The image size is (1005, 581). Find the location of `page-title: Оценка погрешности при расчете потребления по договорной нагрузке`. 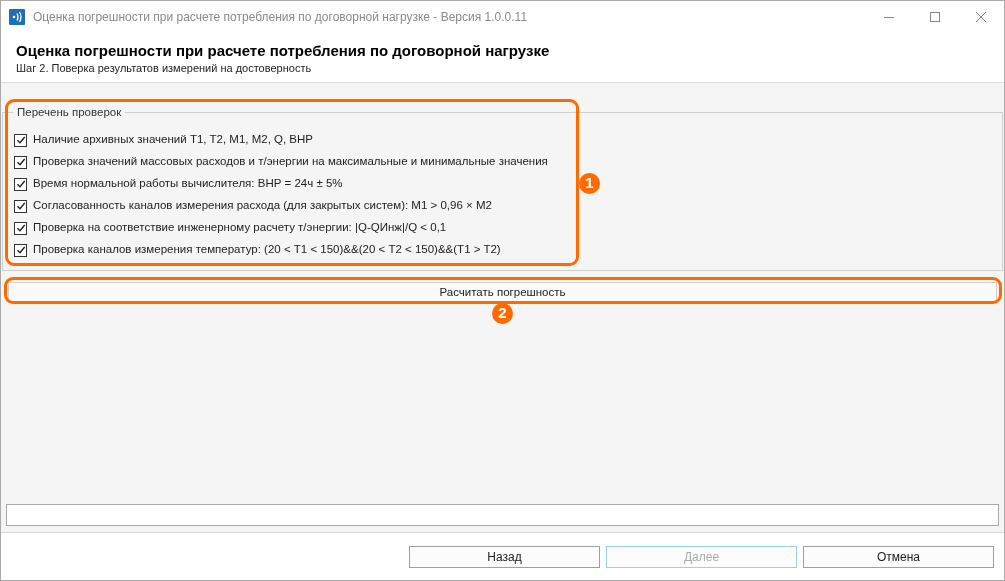

page-title: Оценка погрешности при расчете потребления по договорной нагрузке is located at coordinates (283, 51).